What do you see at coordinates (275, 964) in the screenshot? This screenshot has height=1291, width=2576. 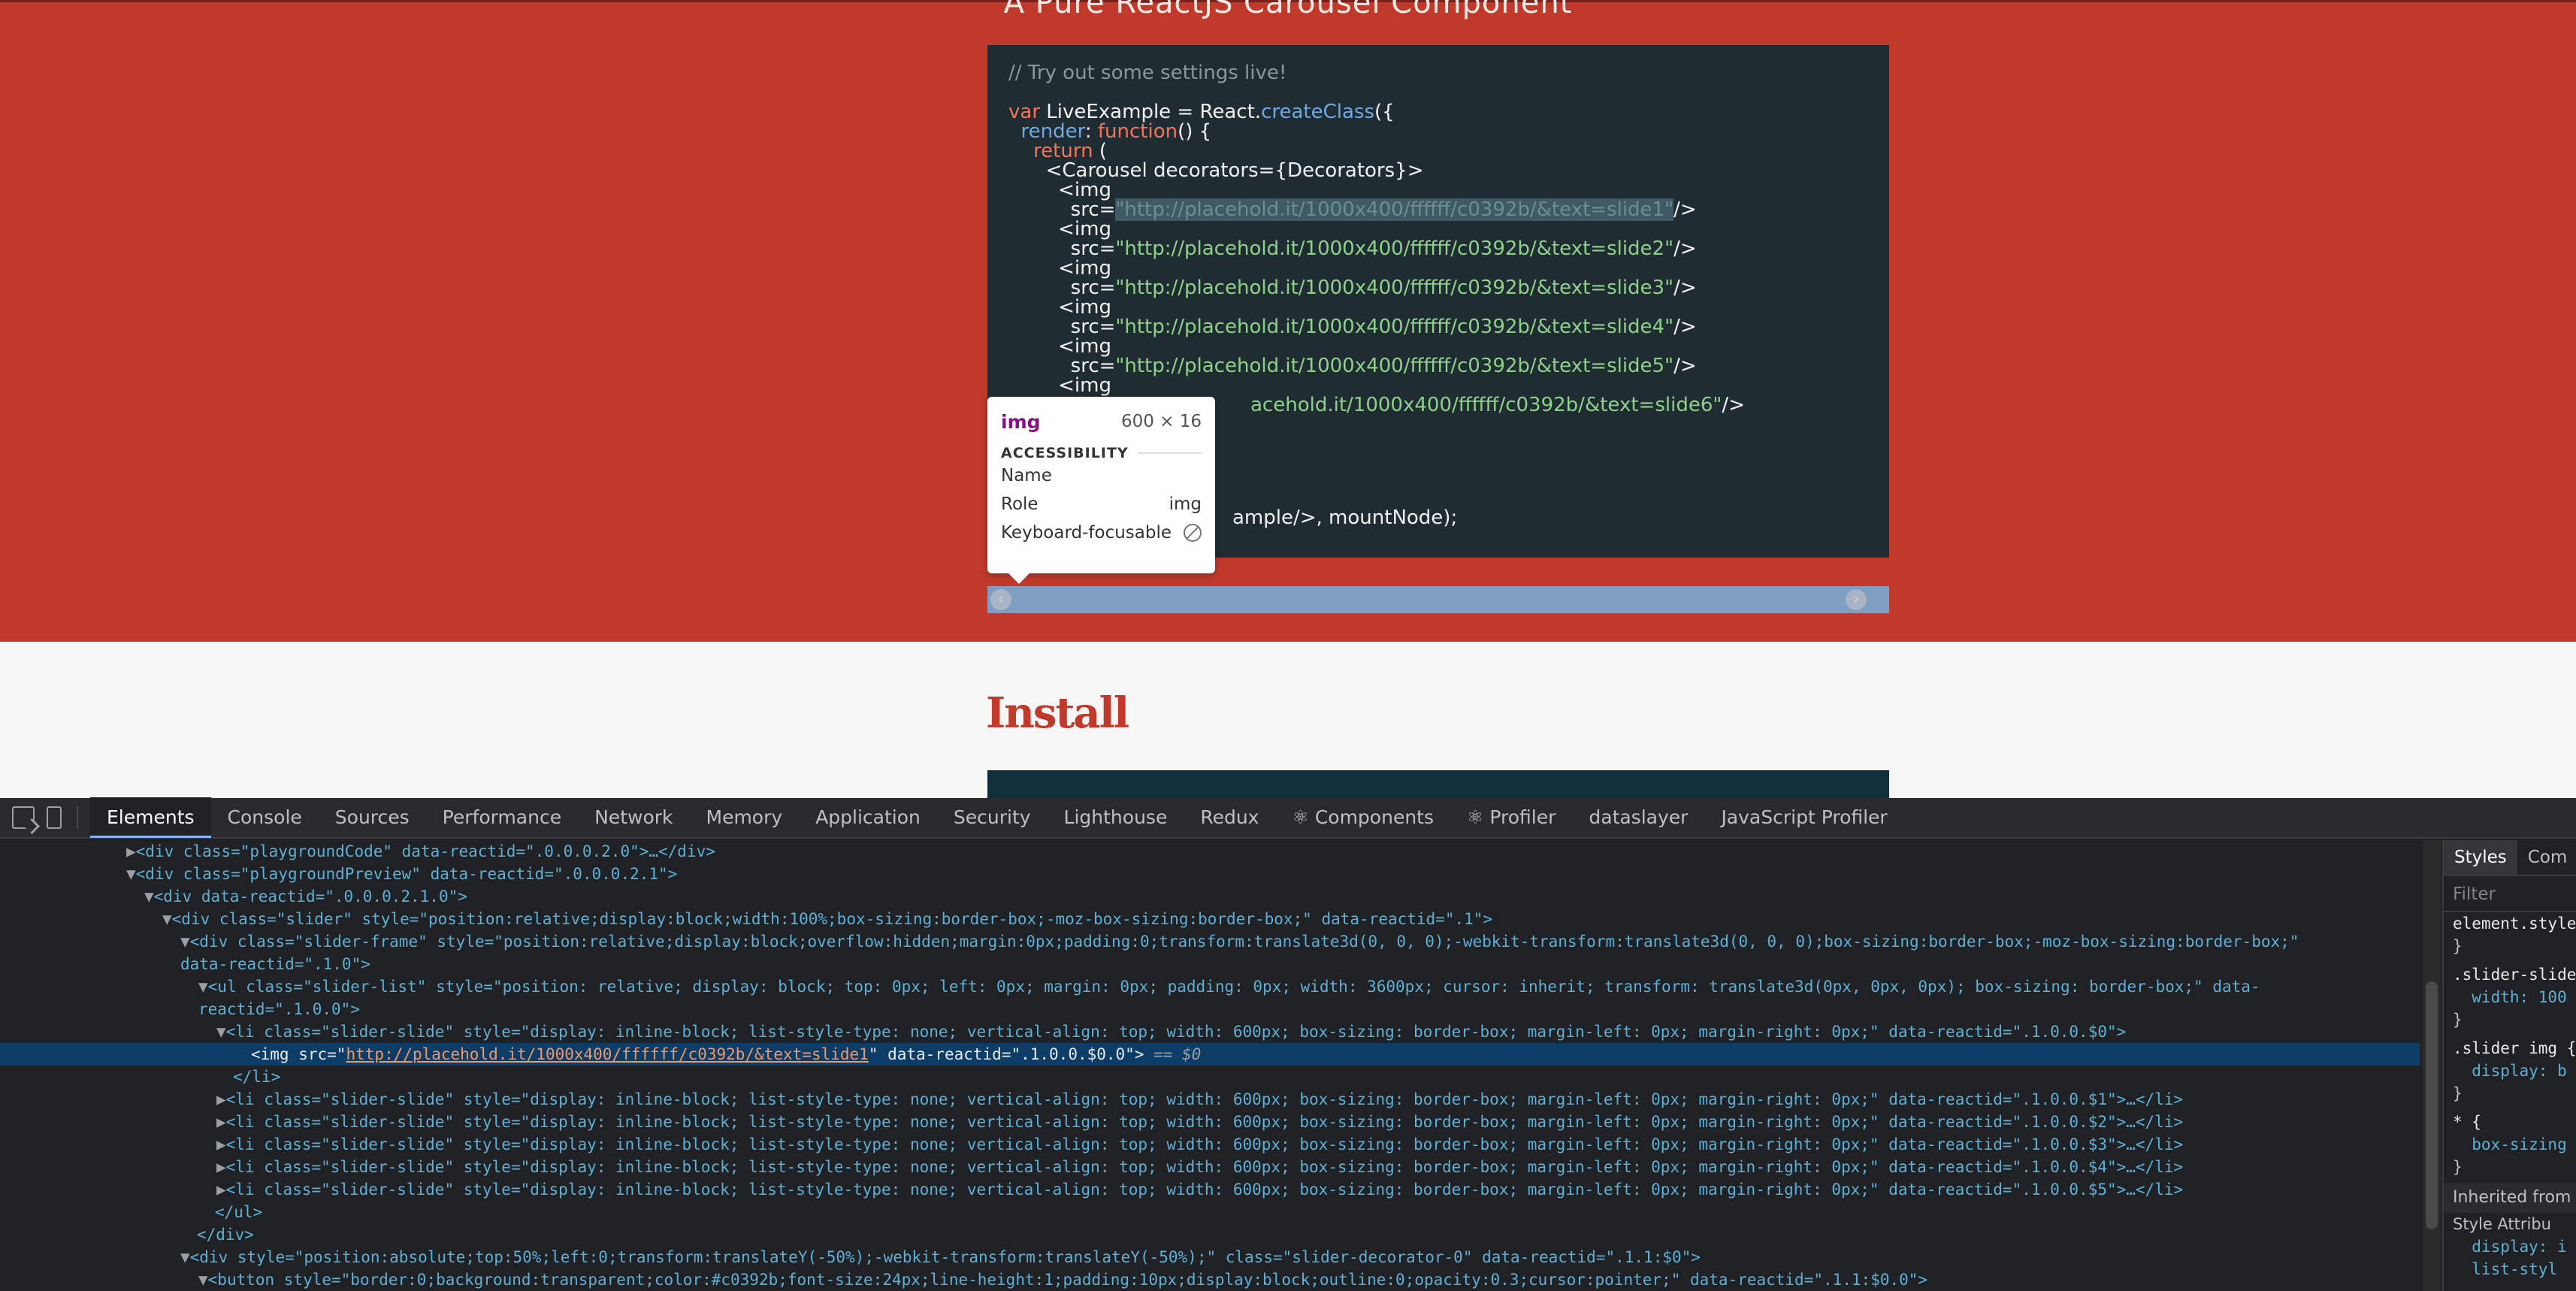 I see `dom-node-wrap: data-reactid=".1.0">` at bounding box center [275, 964].